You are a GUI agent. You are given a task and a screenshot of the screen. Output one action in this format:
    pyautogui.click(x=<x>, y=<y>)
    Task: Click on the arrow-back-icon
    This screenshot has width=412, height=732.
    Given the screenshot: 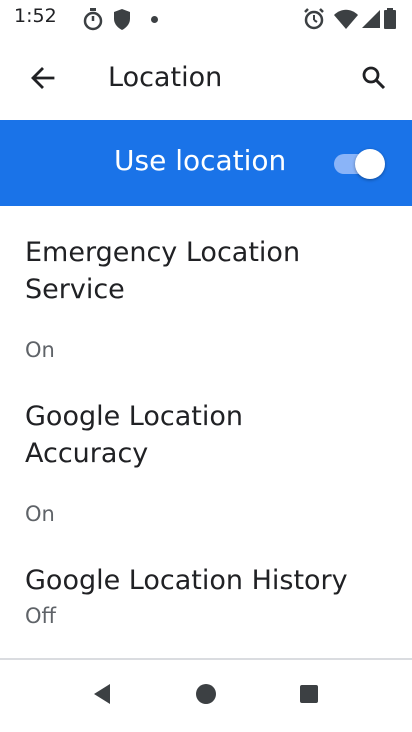 What is the action you would take?
    pyautogui.click(x=42, y=80)
    